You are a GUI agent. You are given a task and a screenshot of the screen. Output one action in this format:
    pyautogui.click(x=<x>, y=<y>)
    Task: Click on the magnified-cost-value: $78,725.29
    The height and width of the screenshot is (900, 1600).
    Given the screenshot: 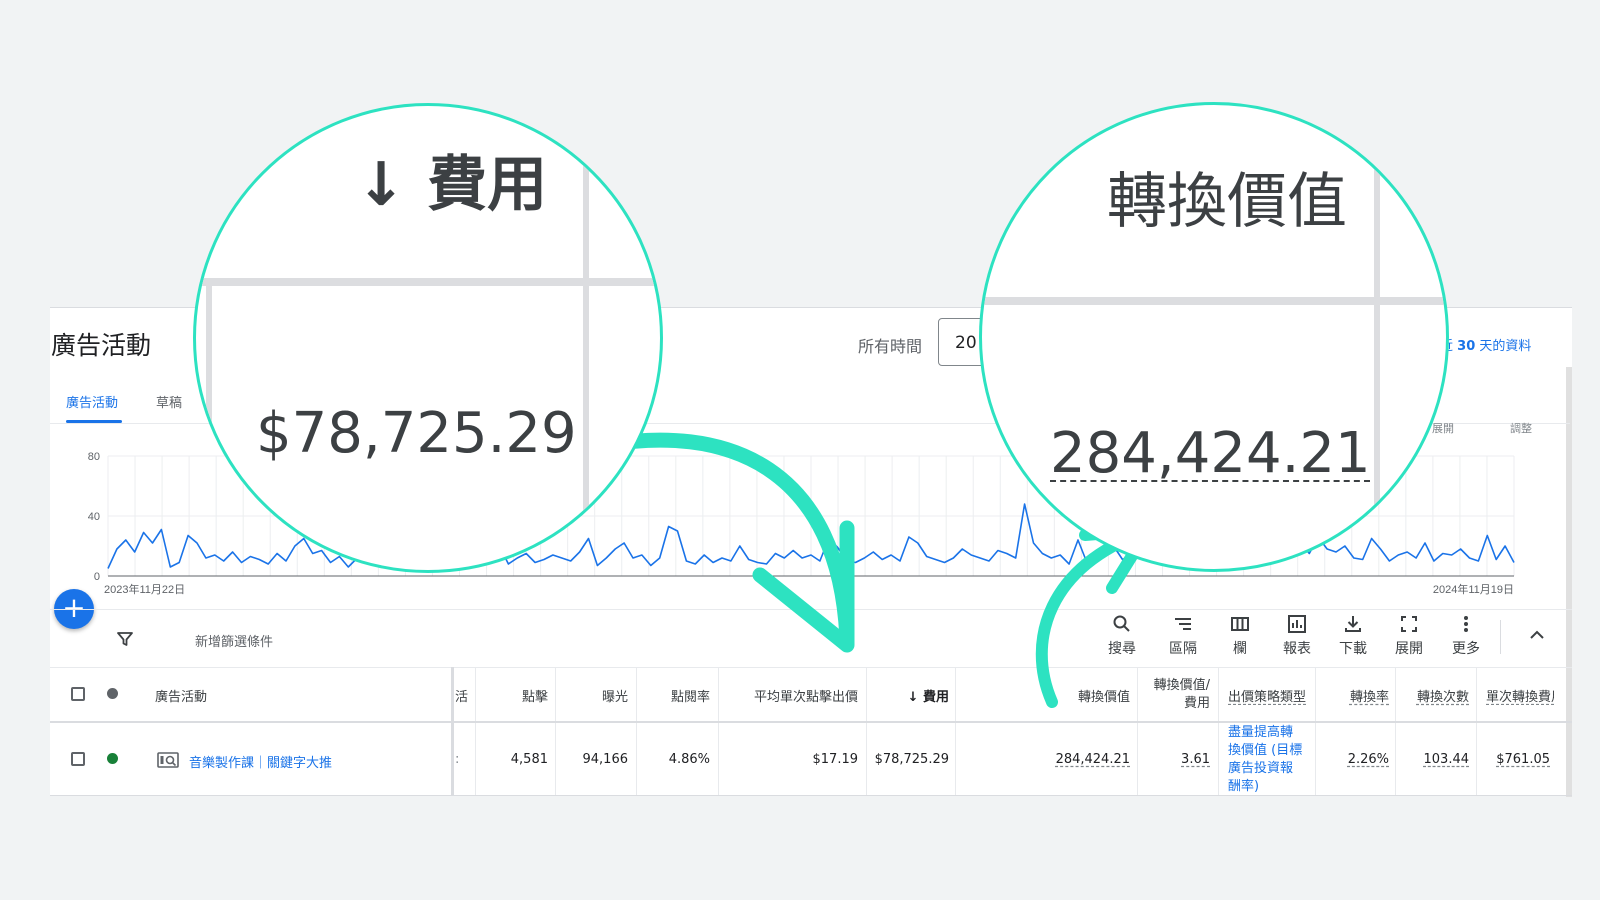 What is the action you would take?
    pyautogui.click(x=416, y=433)
    